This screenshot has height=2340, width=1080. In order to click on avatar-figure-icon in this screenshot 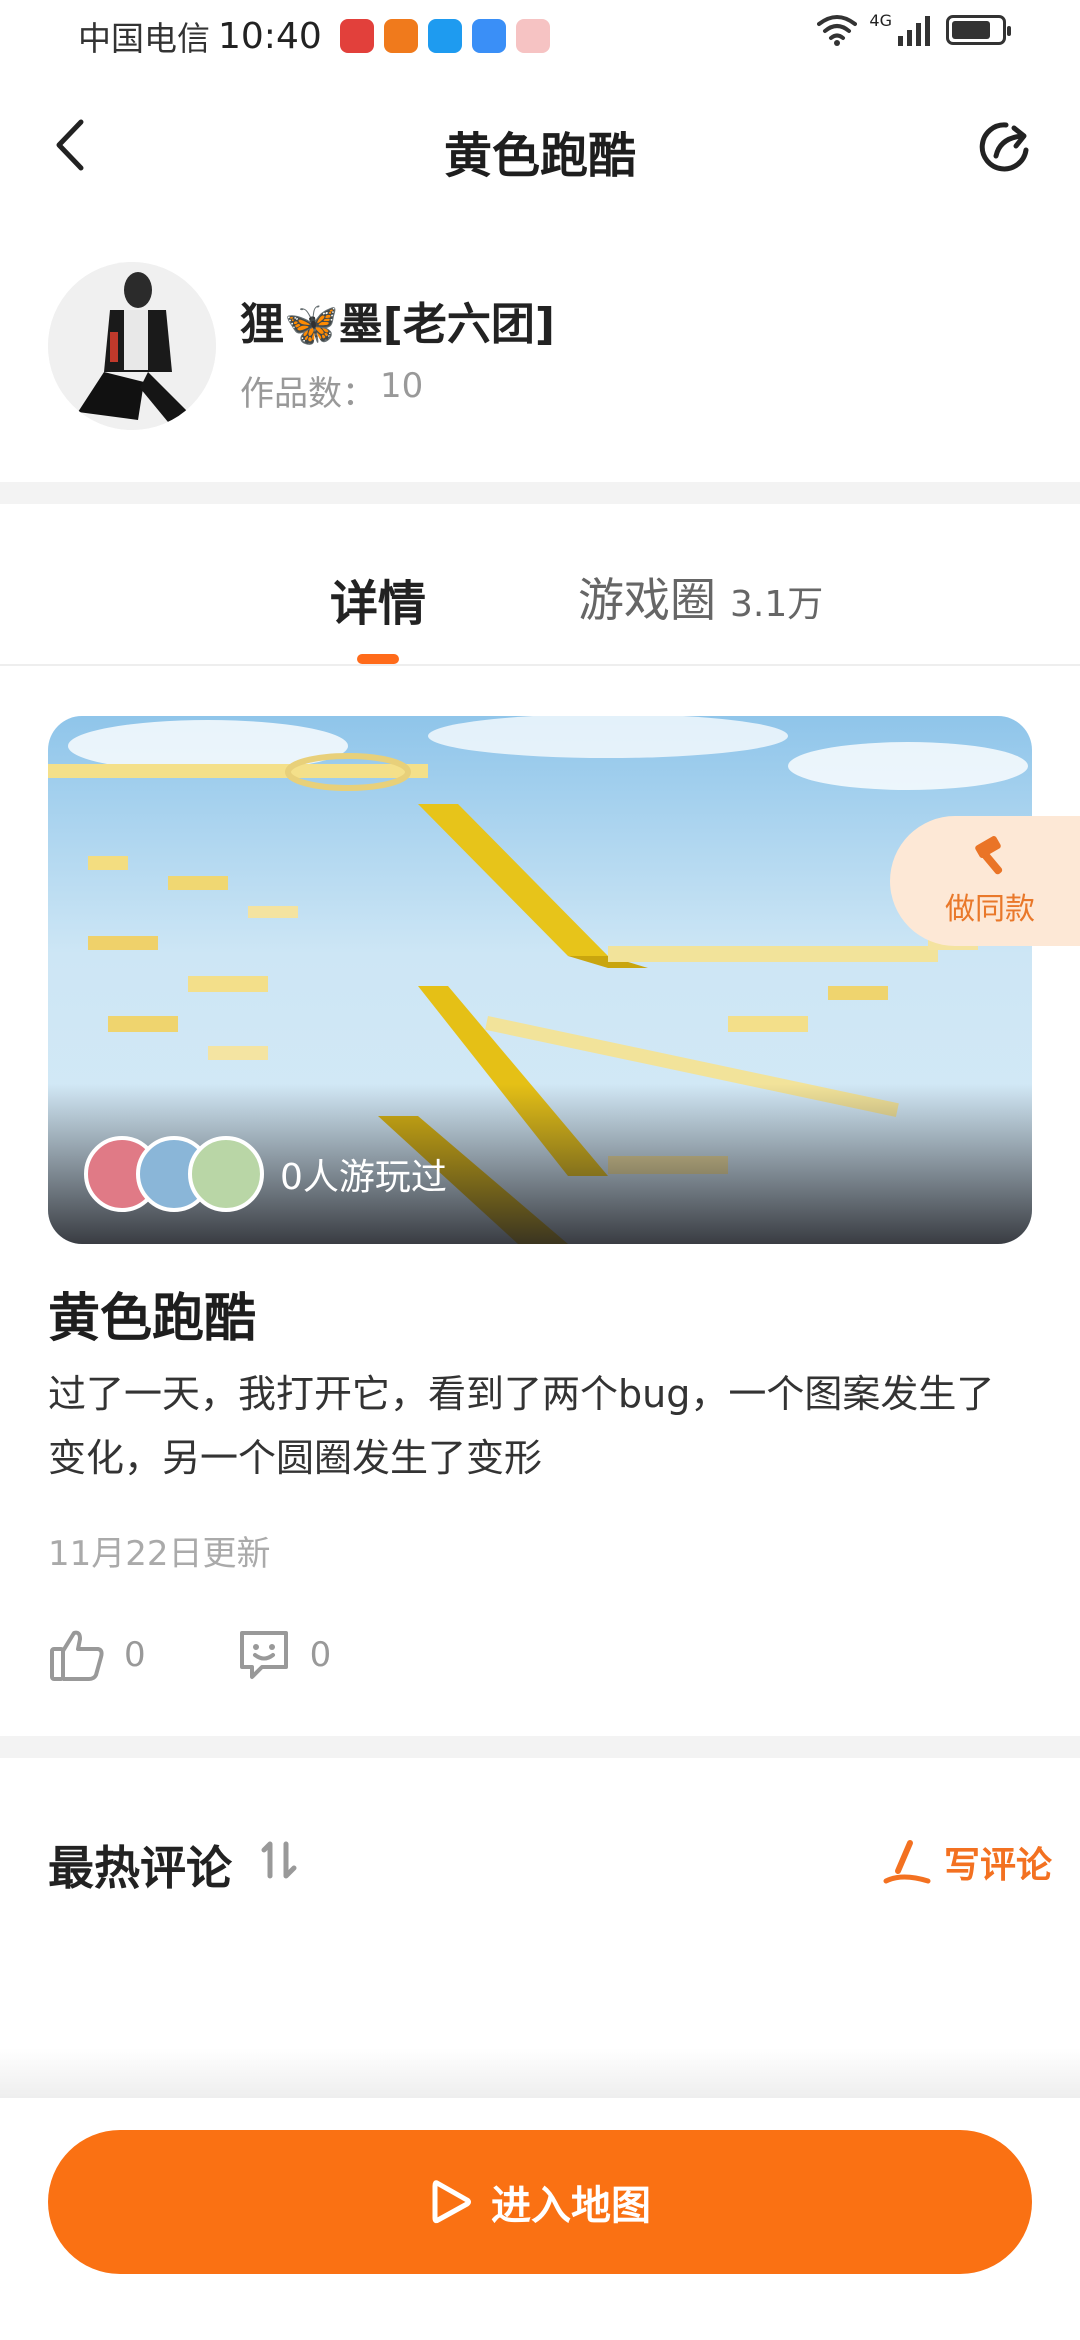, I will do `click(132, 346)`.